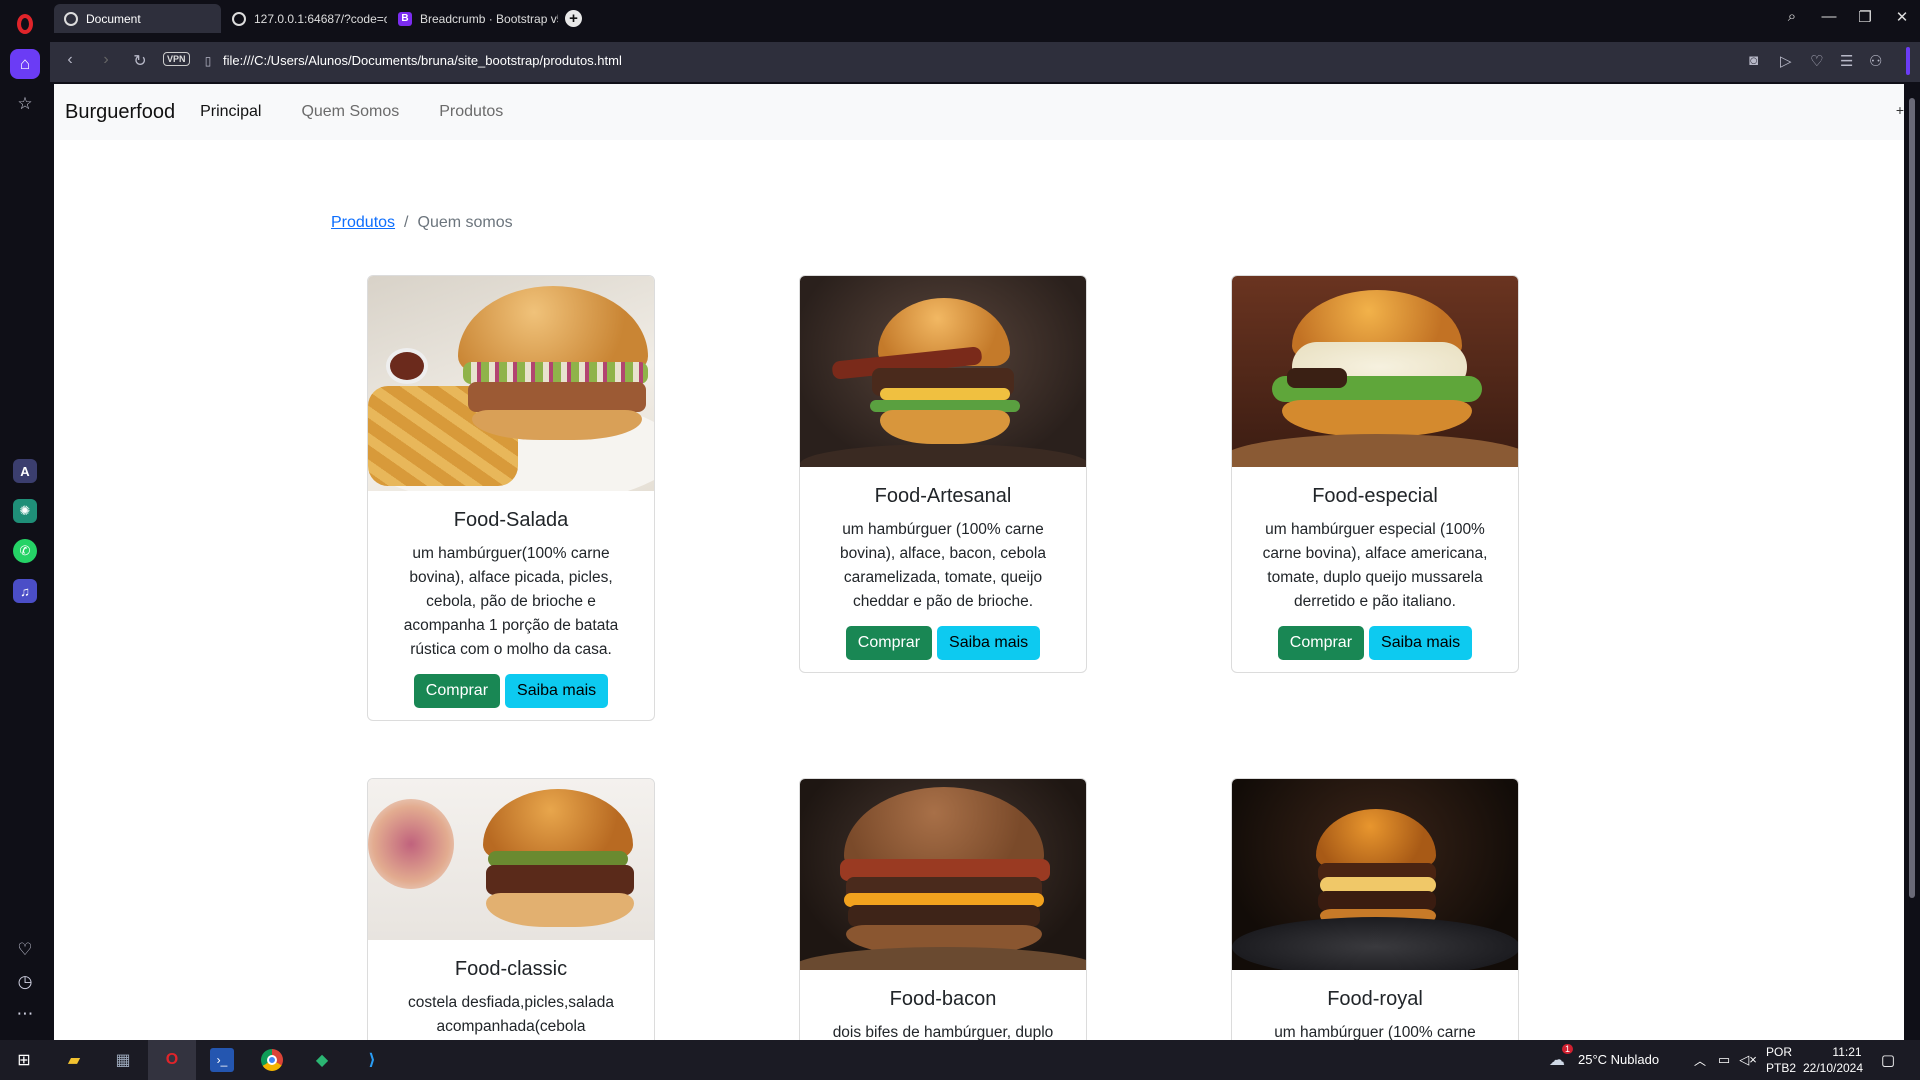  I want to click on git-icon: ◆, so click(322, 1060).